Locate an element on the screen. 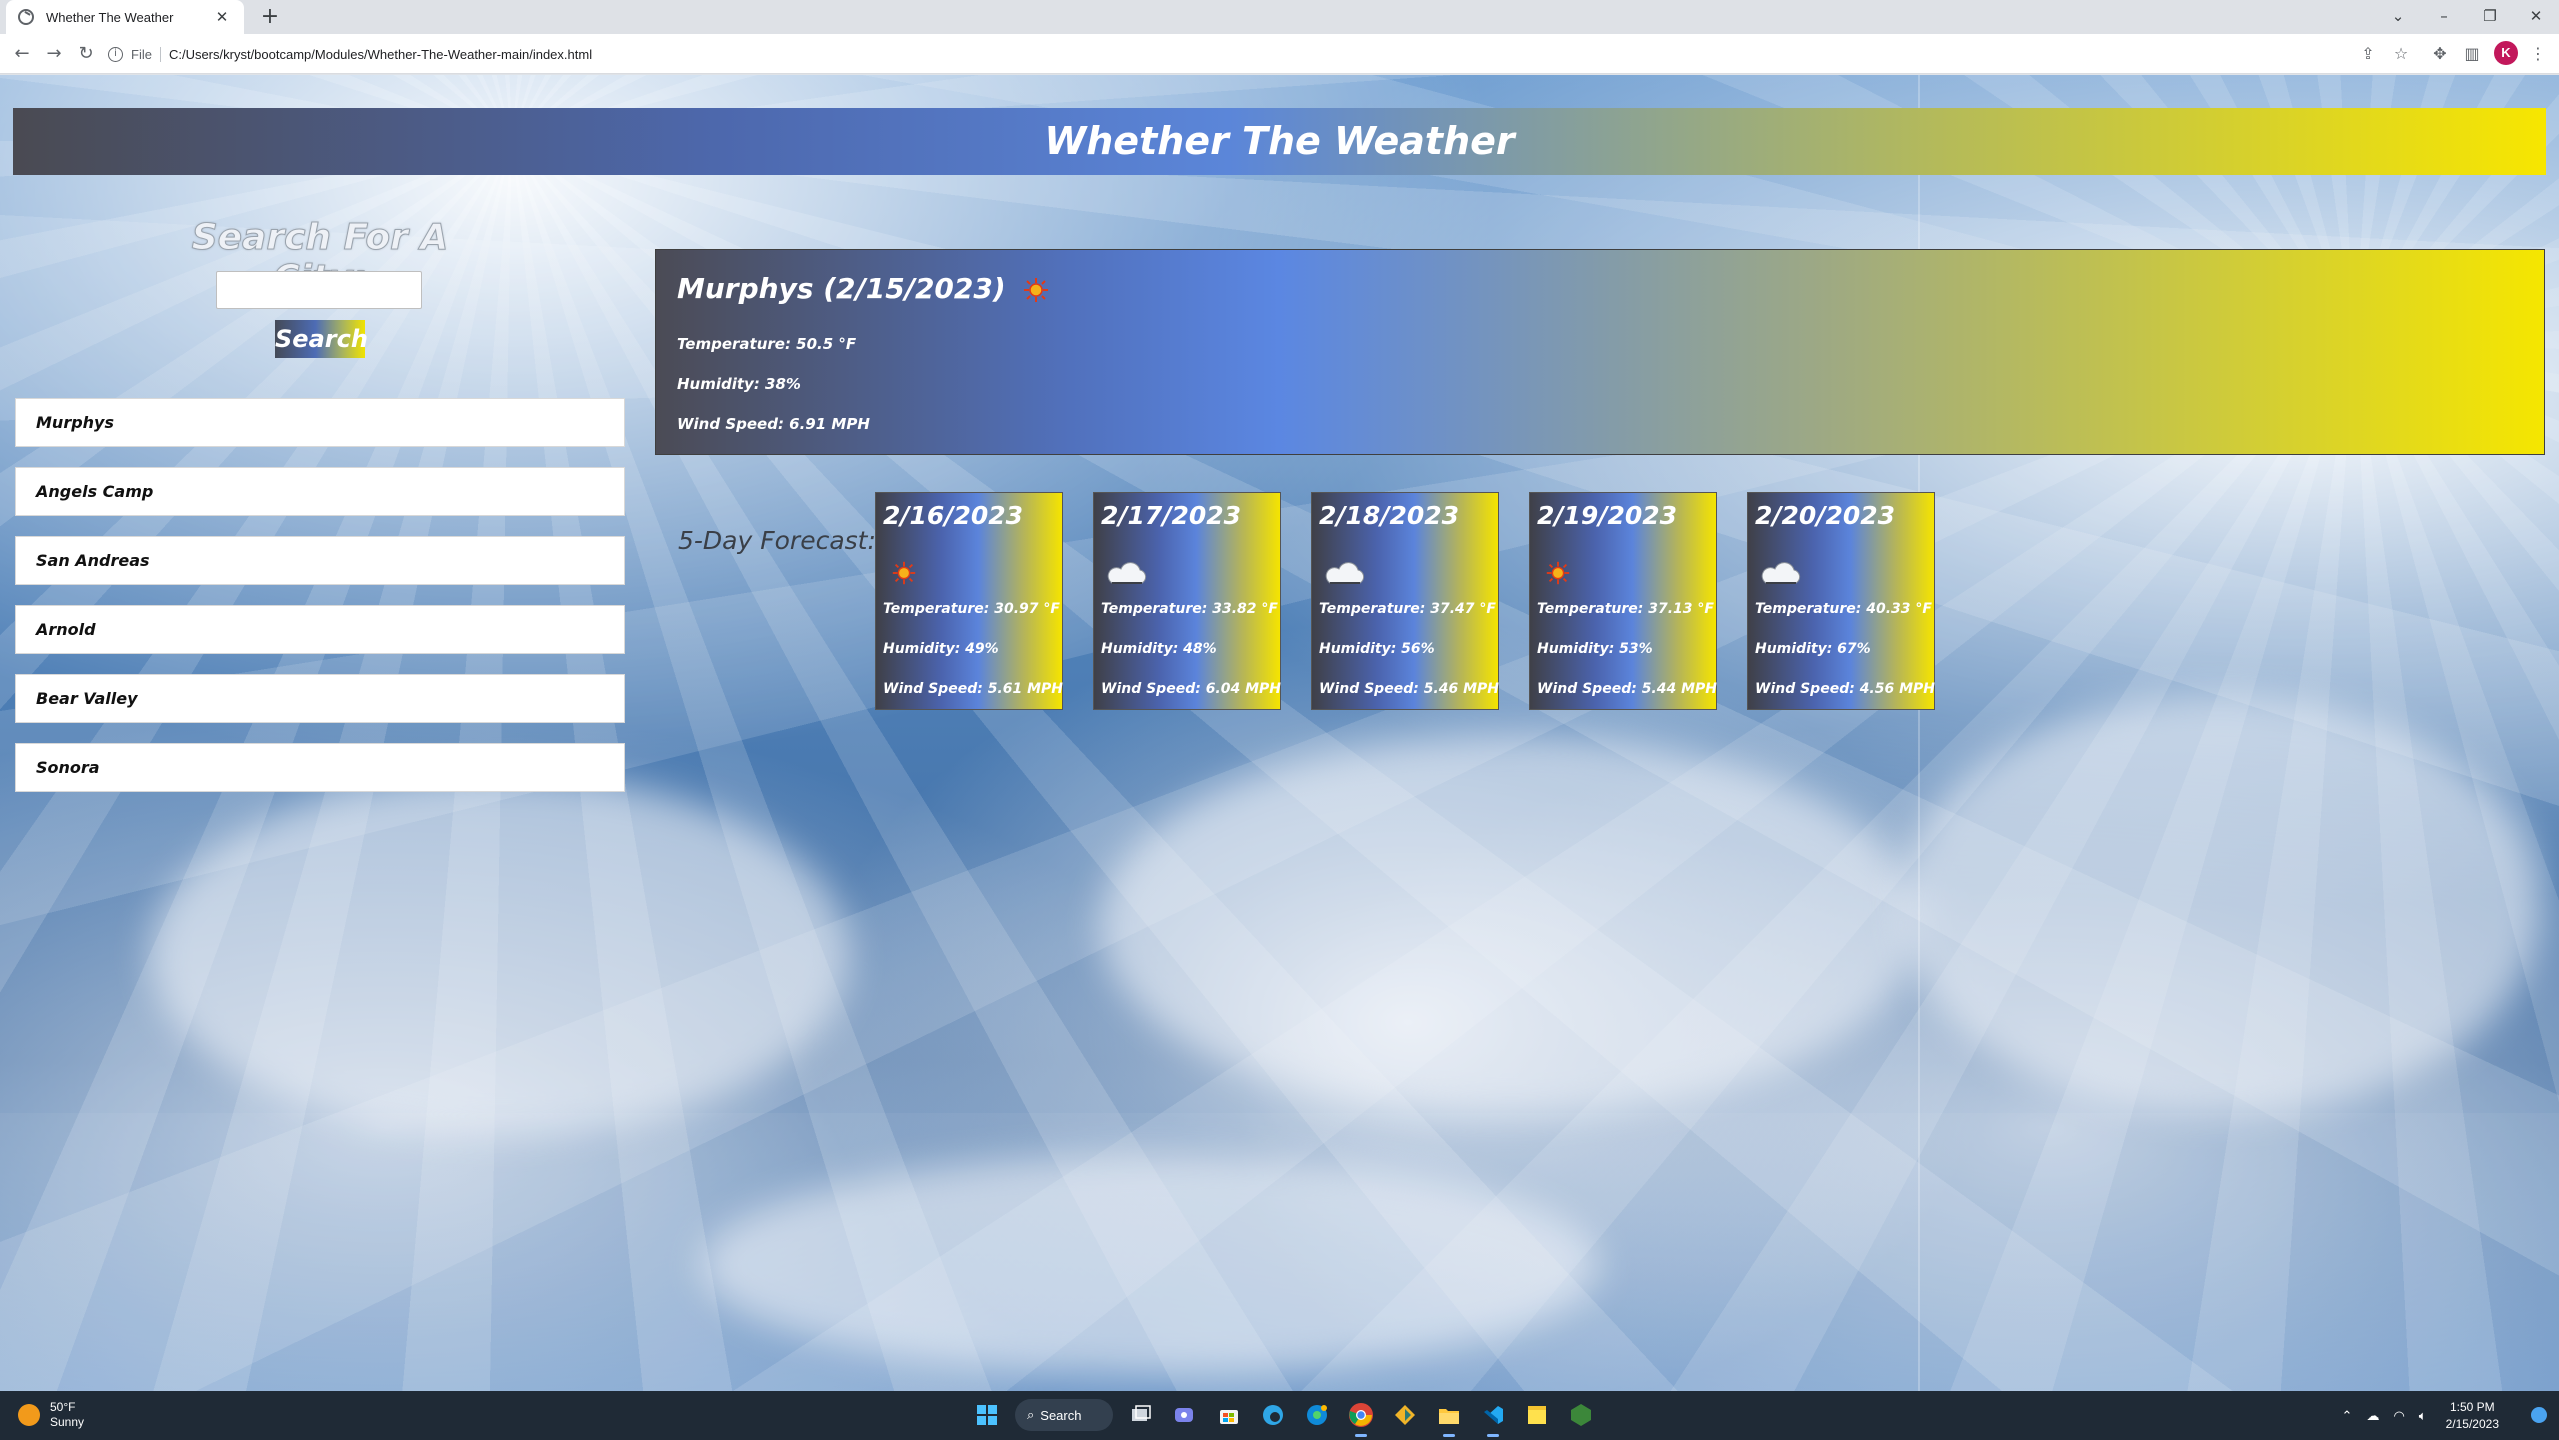  forward-arrow-icon: → is located at coordinates (54, 54).